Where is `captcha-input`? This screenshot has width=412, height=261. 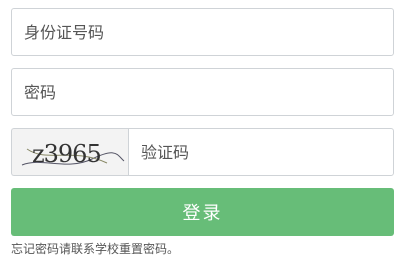
captcha-input is located at coordinates (261, 152).